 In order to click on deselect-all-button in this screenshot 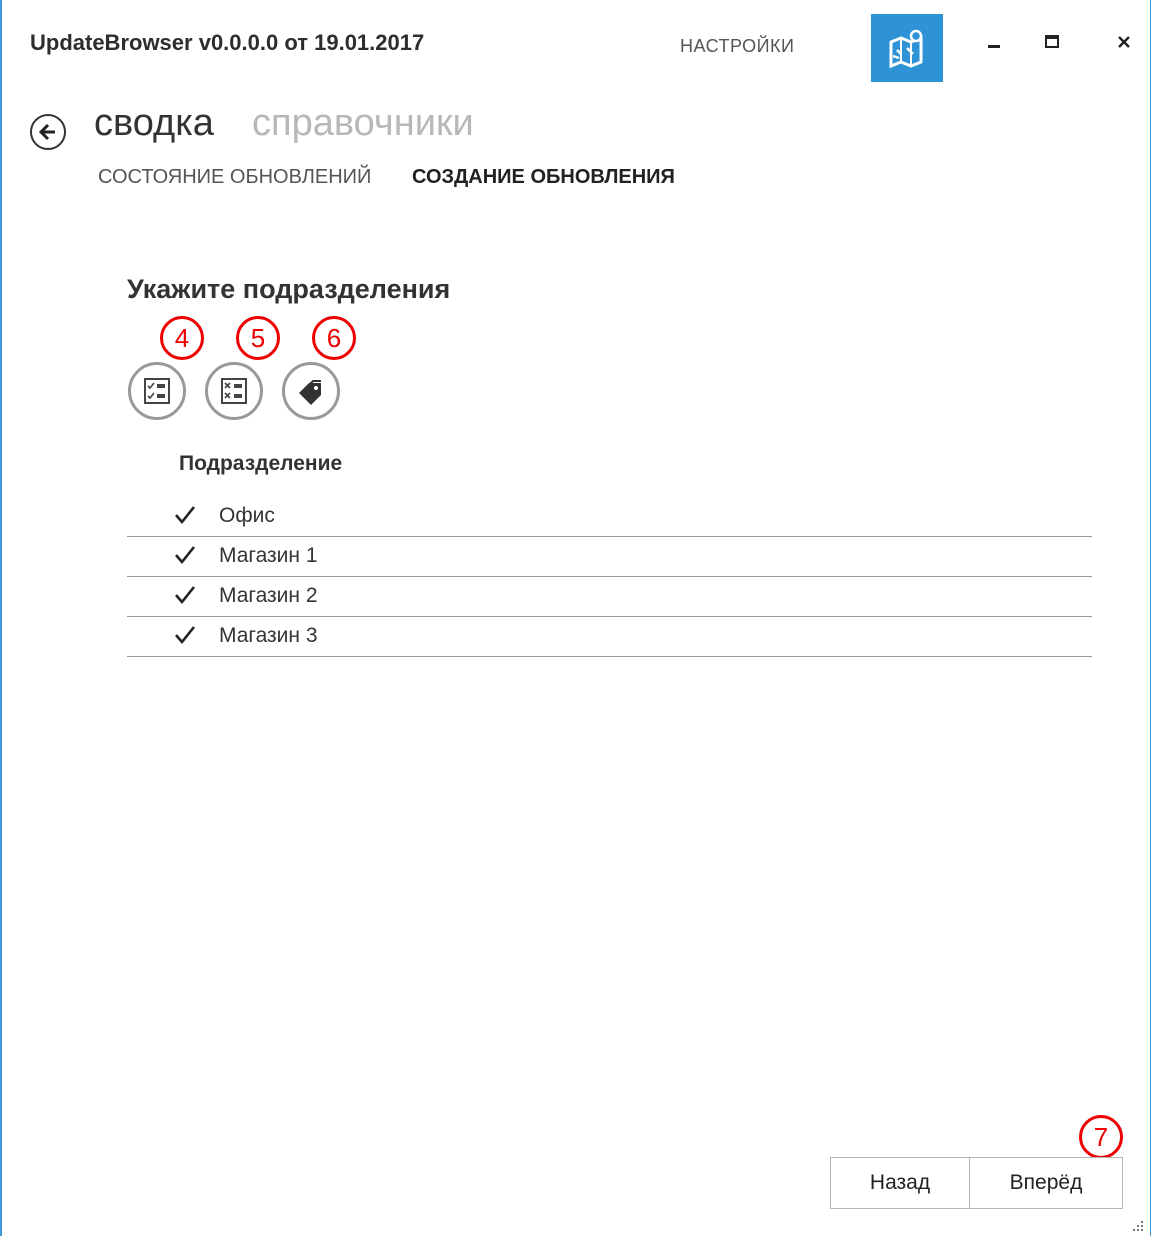, I will do `click(234, 391)`.